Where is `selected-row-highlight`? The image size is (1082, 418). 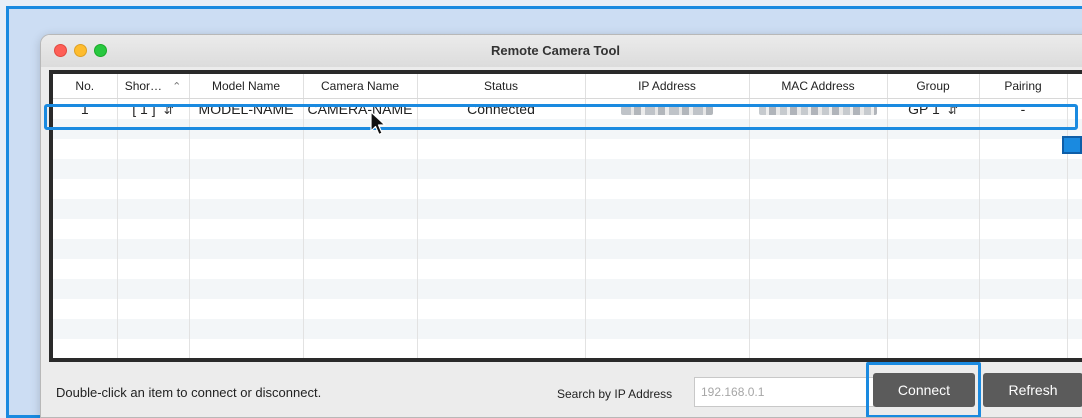 selected-row-highlight is located at coordinates (561, 117).